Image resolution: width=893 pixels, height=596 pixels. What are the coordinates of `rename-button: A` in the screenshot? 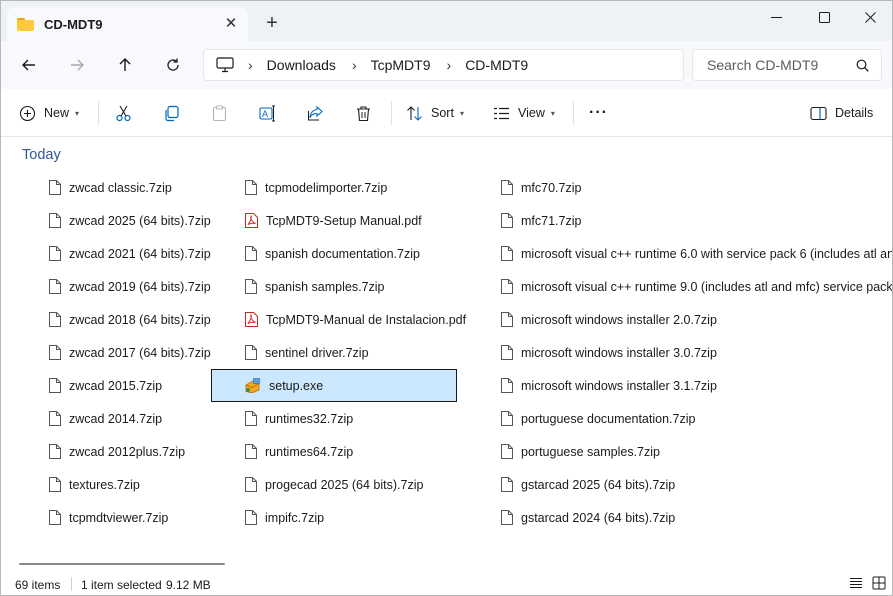 It's located at (267, 113).